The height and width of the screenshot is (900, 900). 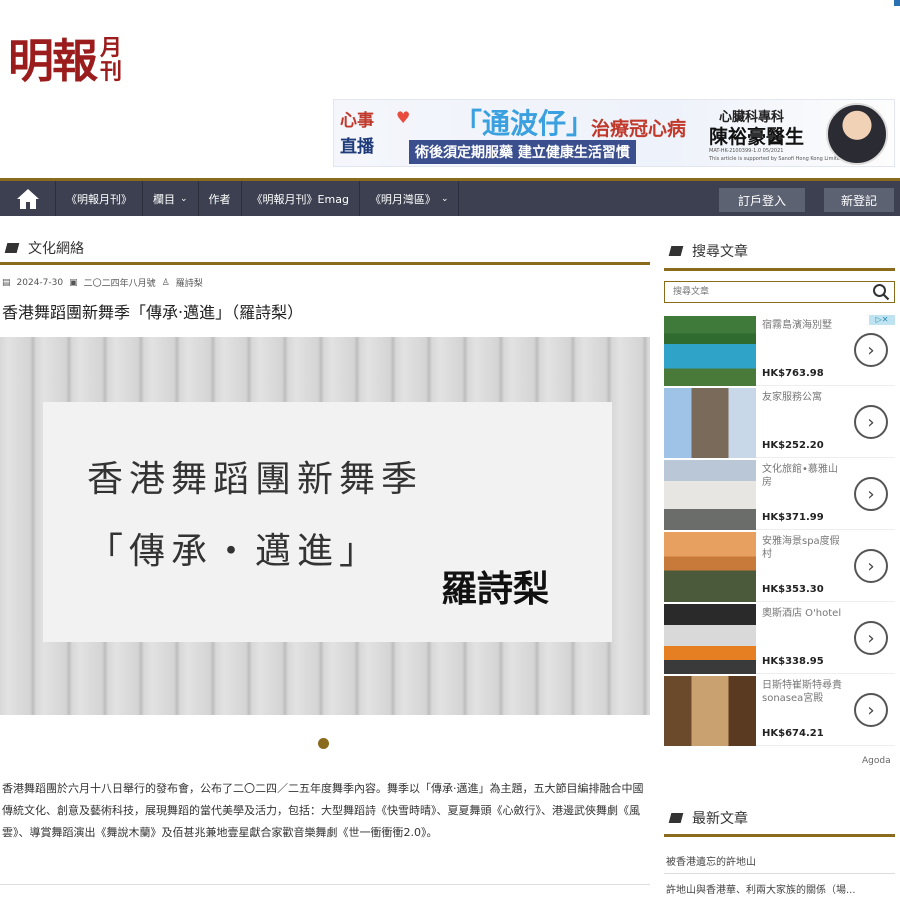 I want to click on hotel-name: 宿霧島濱海別墅, so click(x=797, y=325).